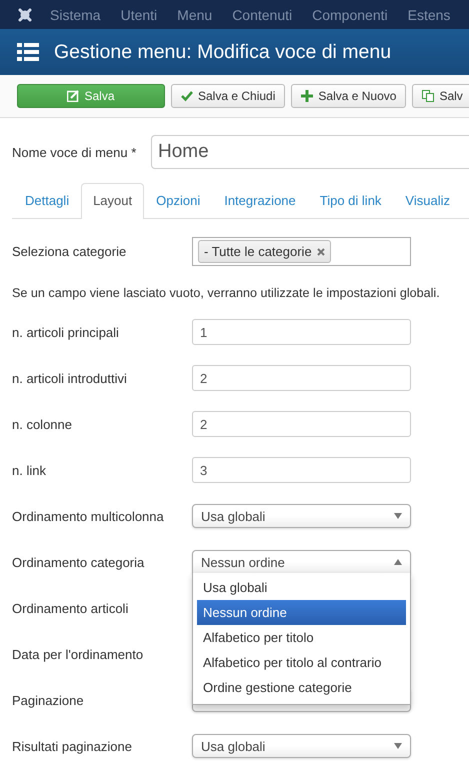 This screenshot has width=469, height=781. Describe the element at coordinates (350, 14) in the screenshot. I see `menu-item: Componenti` at that location.